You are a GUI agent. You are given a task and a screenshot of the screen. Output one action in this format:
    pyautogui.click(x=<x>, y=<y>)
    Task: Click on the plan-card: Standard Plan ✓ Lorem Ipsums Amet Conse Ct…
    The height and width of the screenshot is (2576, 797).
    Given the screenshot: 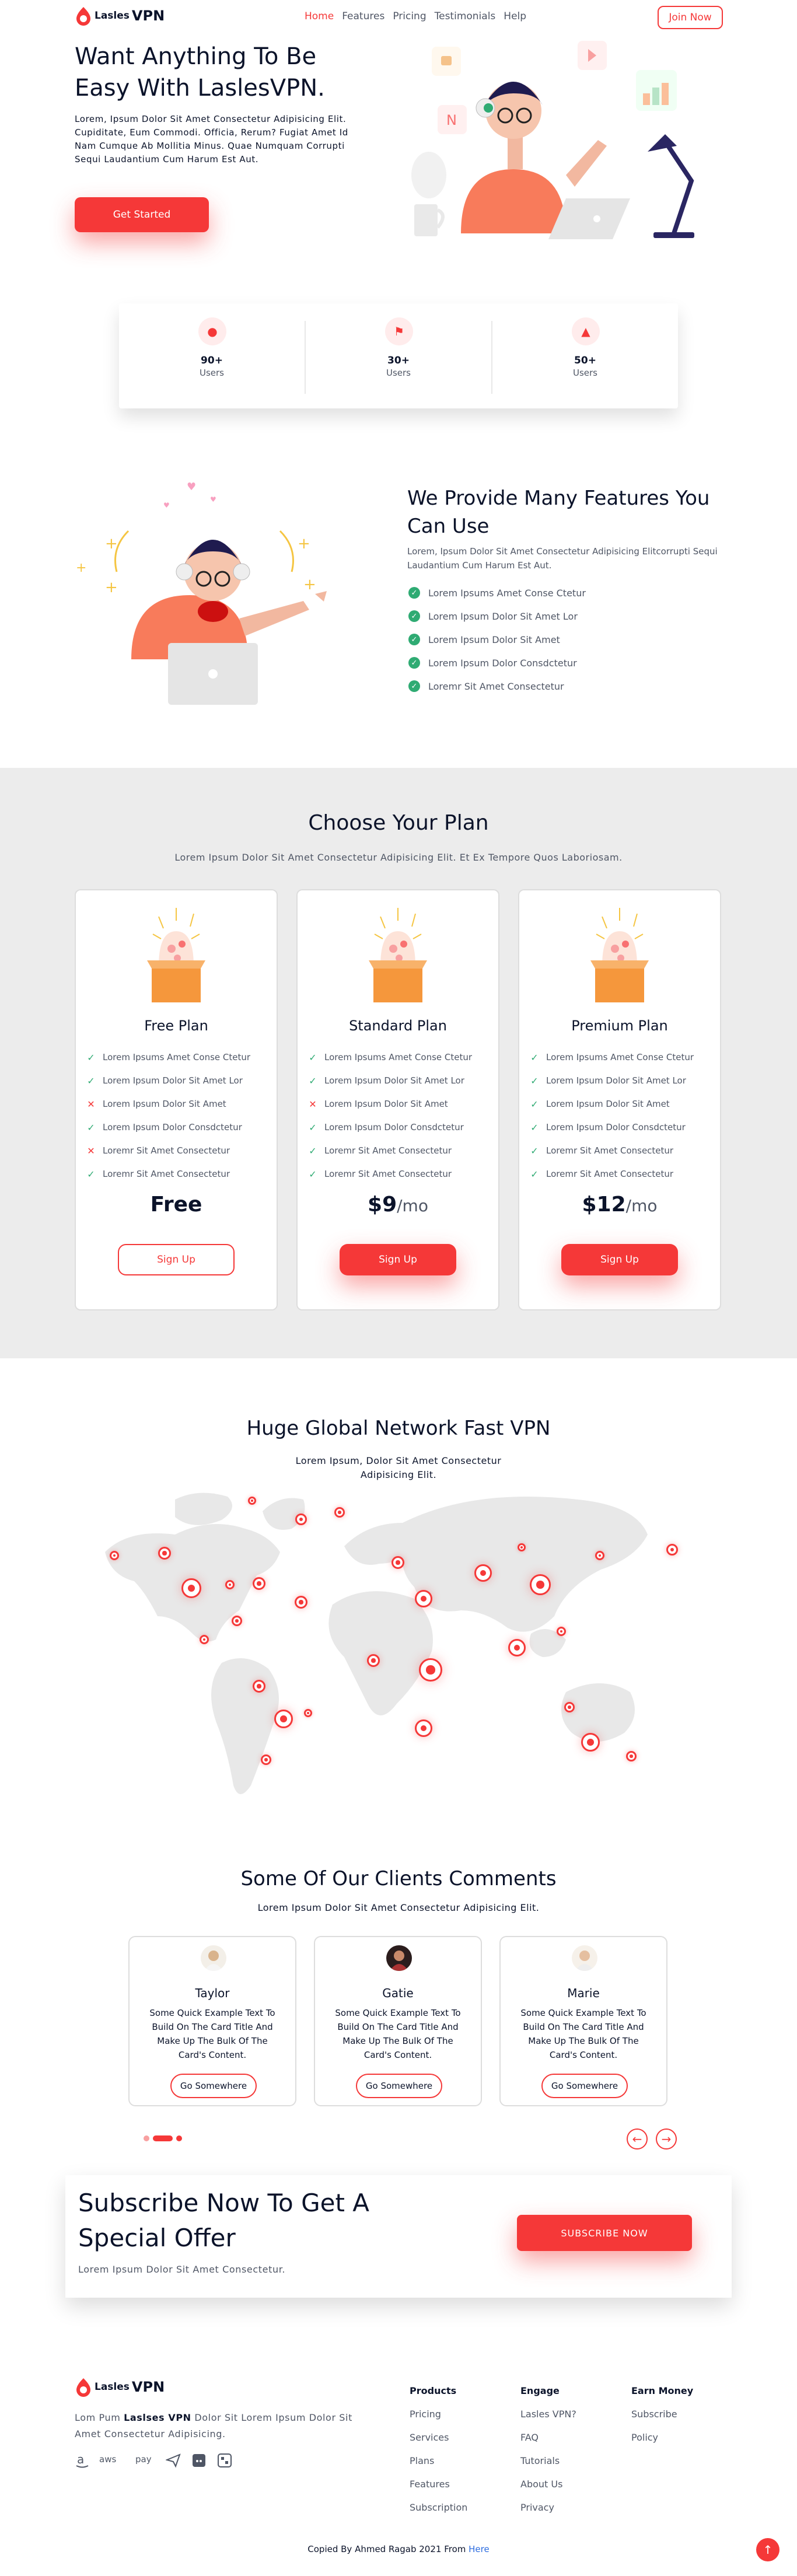 What is the action you would take?
    pyautogui.click(x=397, y=1099)
    